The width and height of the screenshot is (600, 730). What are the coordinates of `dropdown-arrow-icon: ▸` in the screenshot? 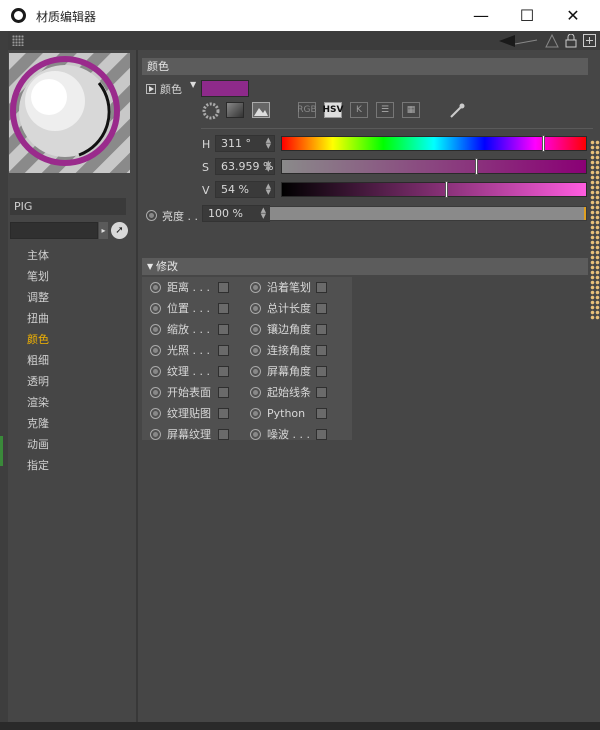 It's located at (103, 230).